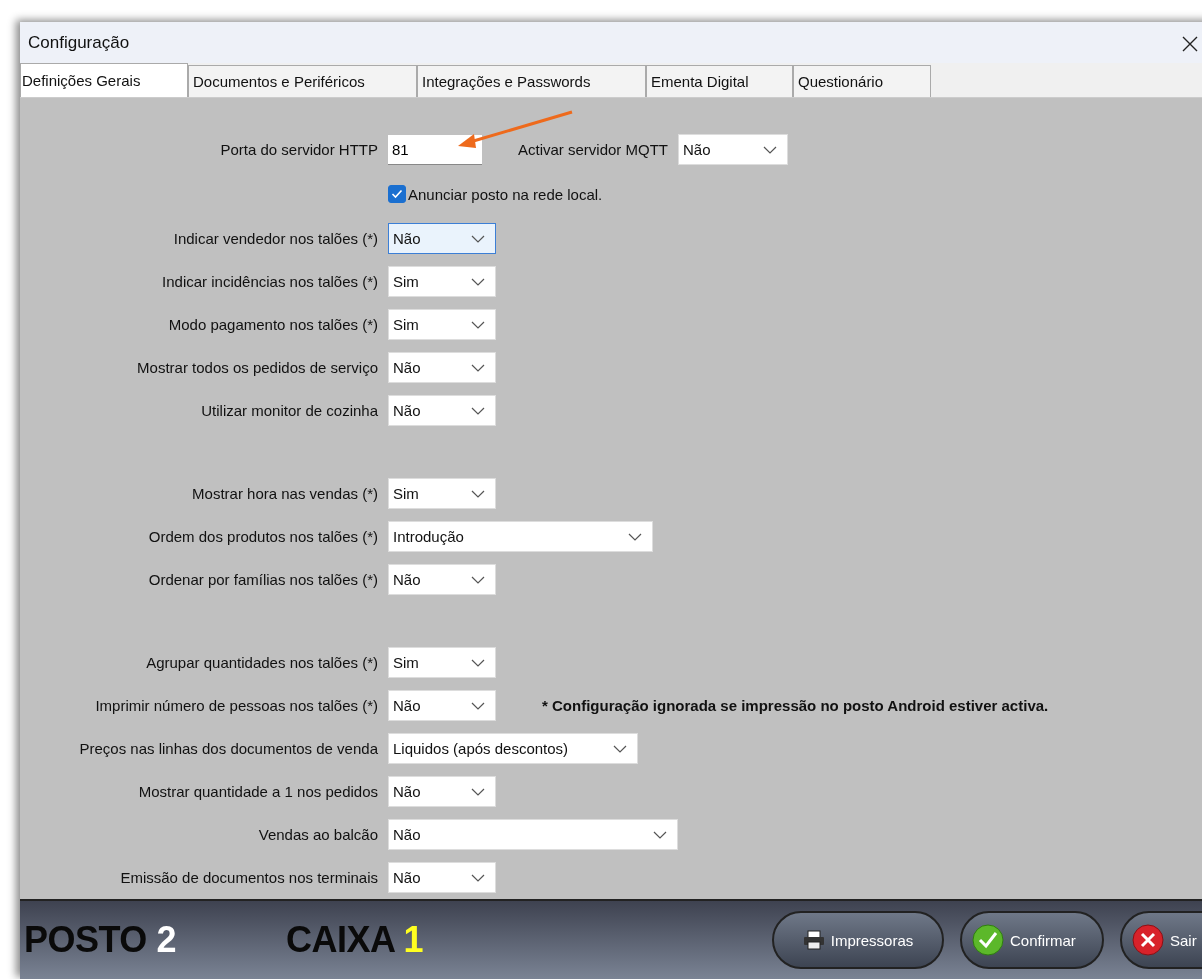 This screenshot has height=979, width=1202. I want to click on printers-button: Impressoras, so click(858, 940).